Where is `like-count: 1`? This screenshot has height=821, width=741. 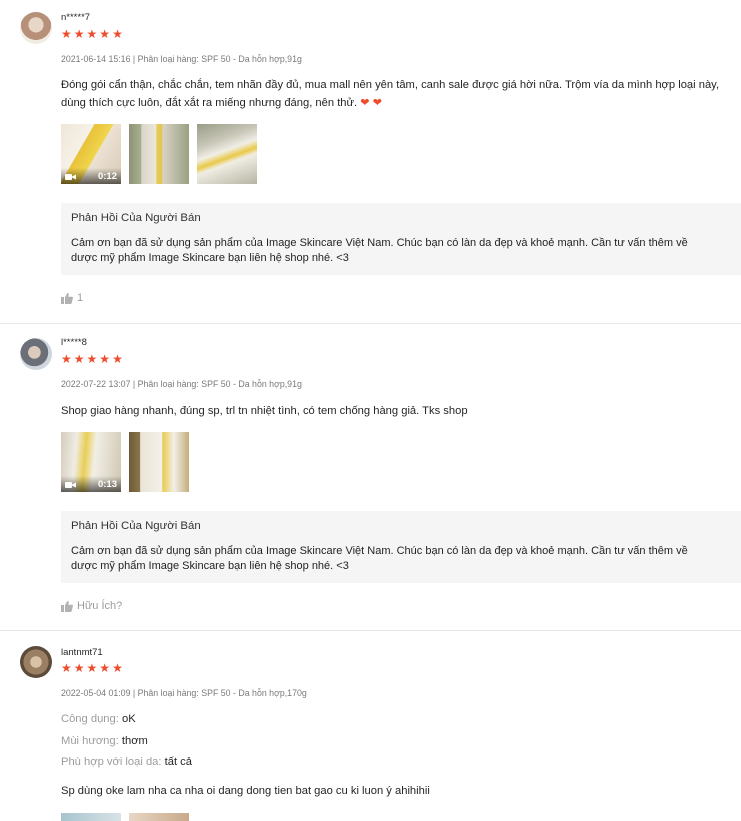 like-count: 1 is located at coordinates (80, 298).